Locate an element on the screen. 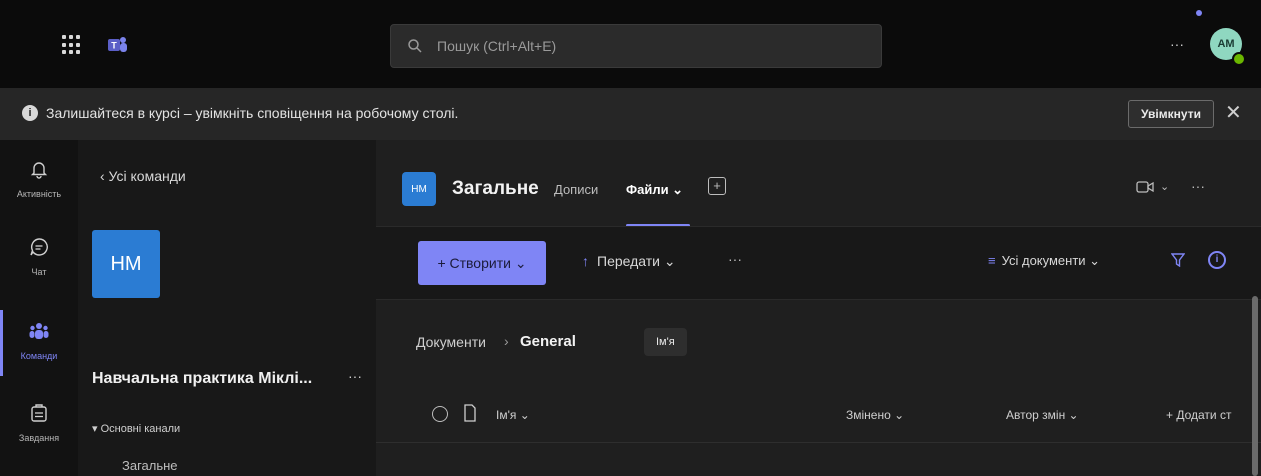 The width and height of the screenshot is (1261, 476). channel-more-button: ··· is located at coordinates (1198, 186).